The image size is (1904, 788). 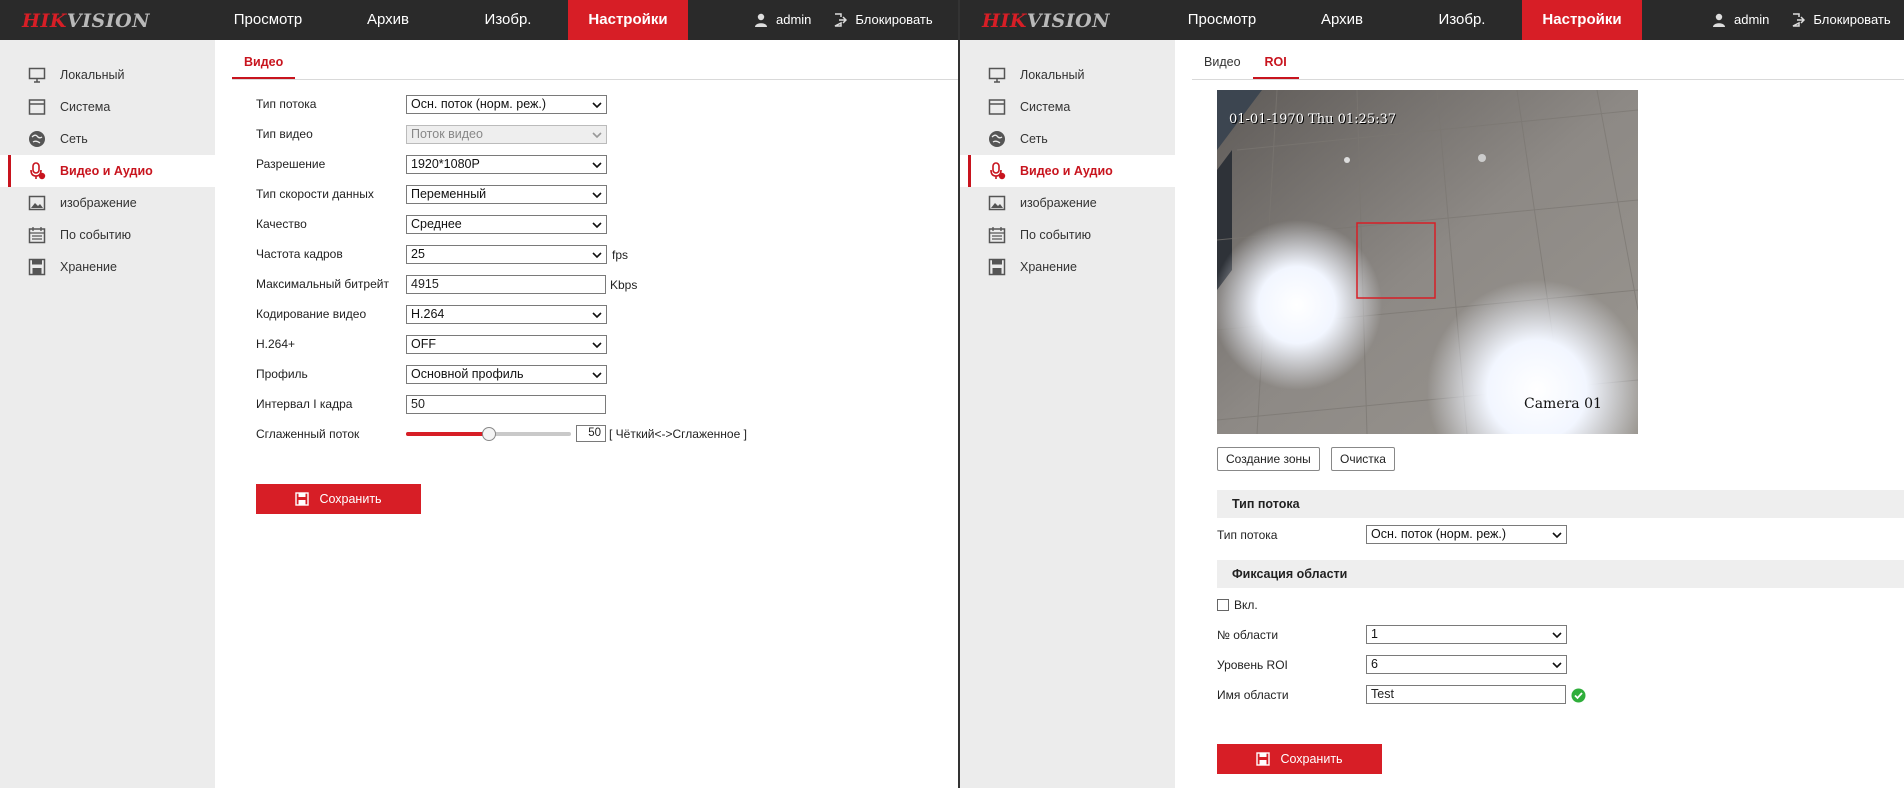 I want to click on profile-label: Профиль, so click(x=282, y=374).